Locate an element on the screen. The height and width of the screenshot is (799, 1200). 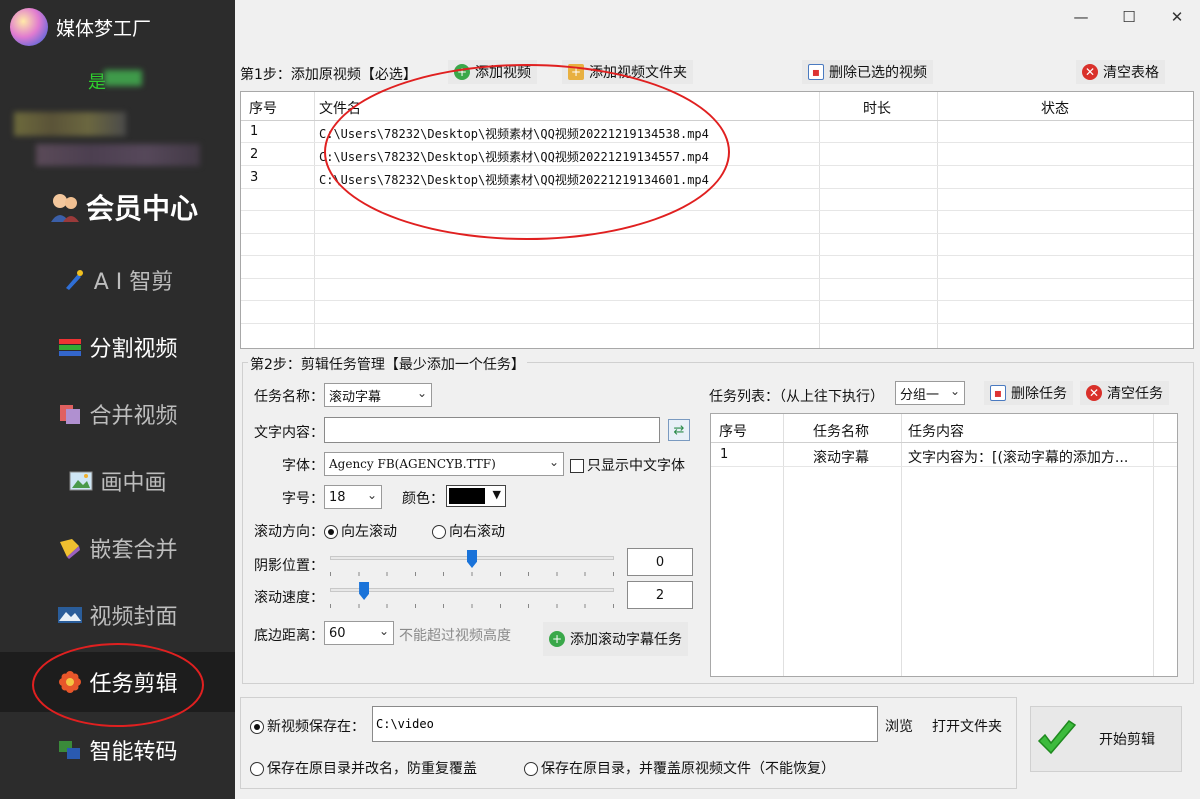
checkbox-icon is located at coordinates (577, 466).